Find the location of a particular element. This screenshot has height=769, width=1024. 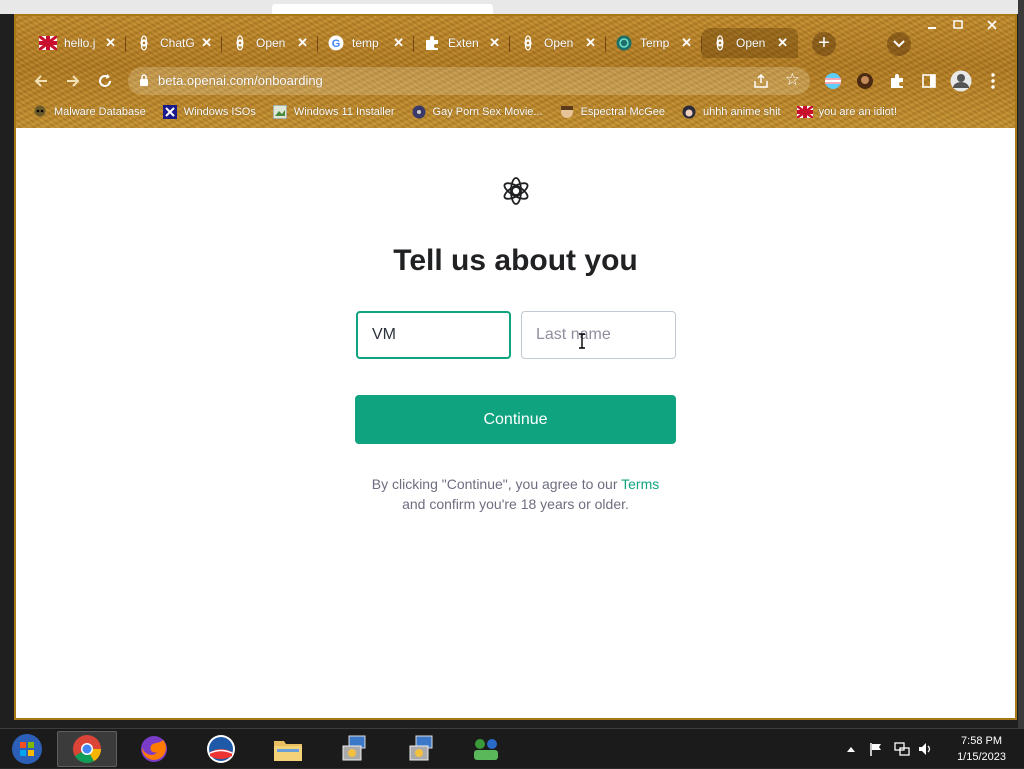

svg-text: G is located at coordinates (336, 44).